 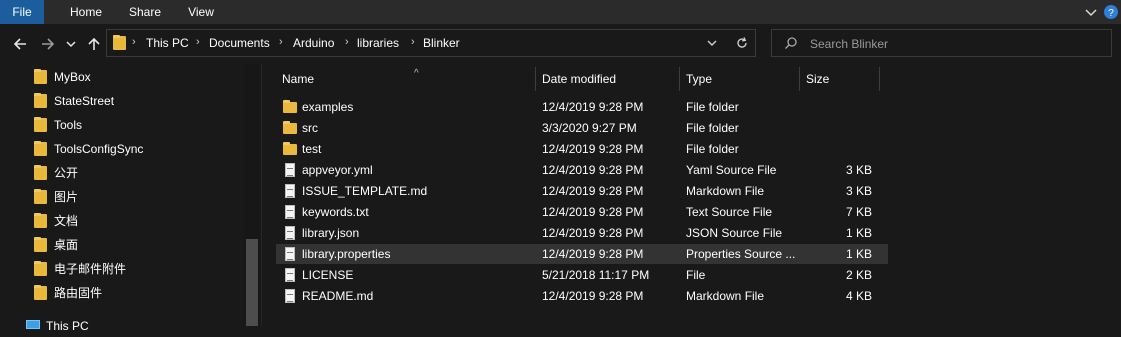 I want to click on column-header-size: Size, so click(x=840, y=79).